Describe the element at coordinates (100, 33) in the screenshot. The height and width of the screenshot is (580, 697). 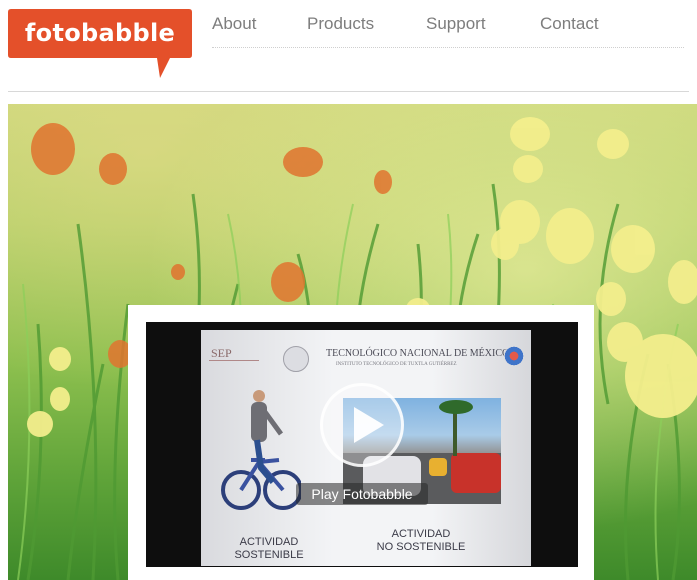
I see `logo-text: fotobabble` at that location.